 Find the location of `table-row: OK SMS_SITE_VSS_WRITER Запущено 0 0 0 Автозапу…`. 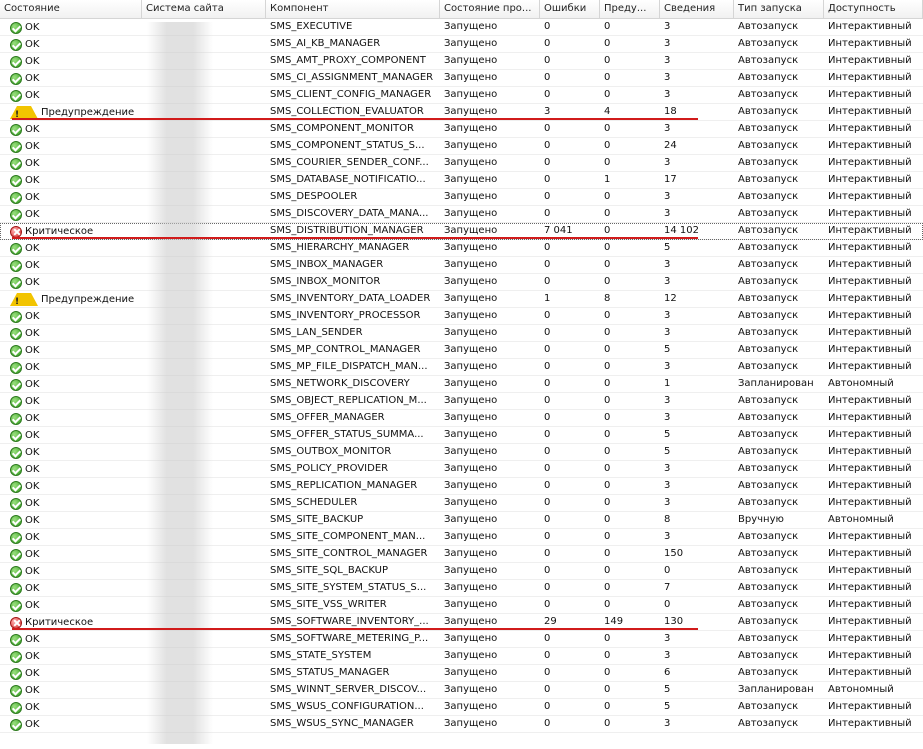

table-row: OK SMS_SITE_VSS_WRITER Запущено 0 0 0 Автозапу… is located at coordinates (461, 605).